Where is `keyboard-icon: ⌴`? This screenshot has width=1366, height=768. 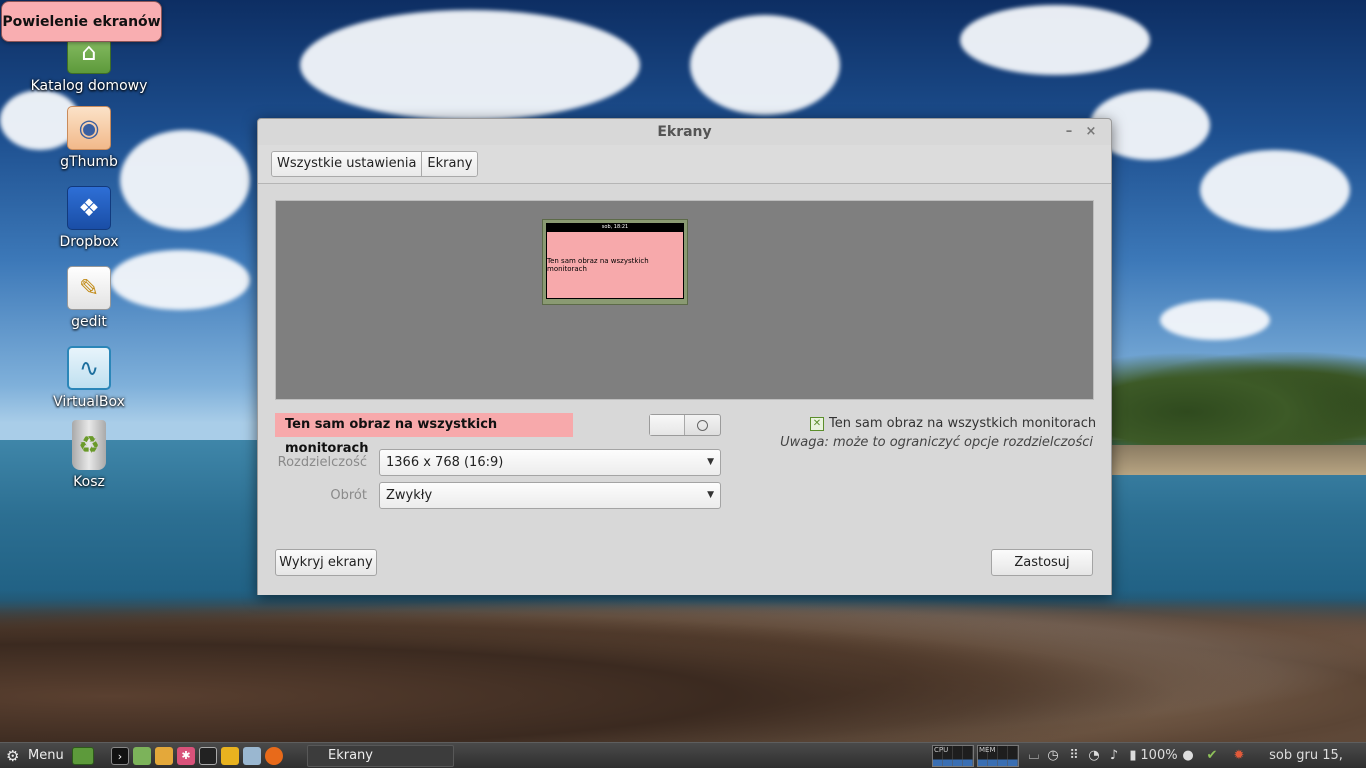 keyboard-icon: ⌴ is located at coordinates (1034, 755).